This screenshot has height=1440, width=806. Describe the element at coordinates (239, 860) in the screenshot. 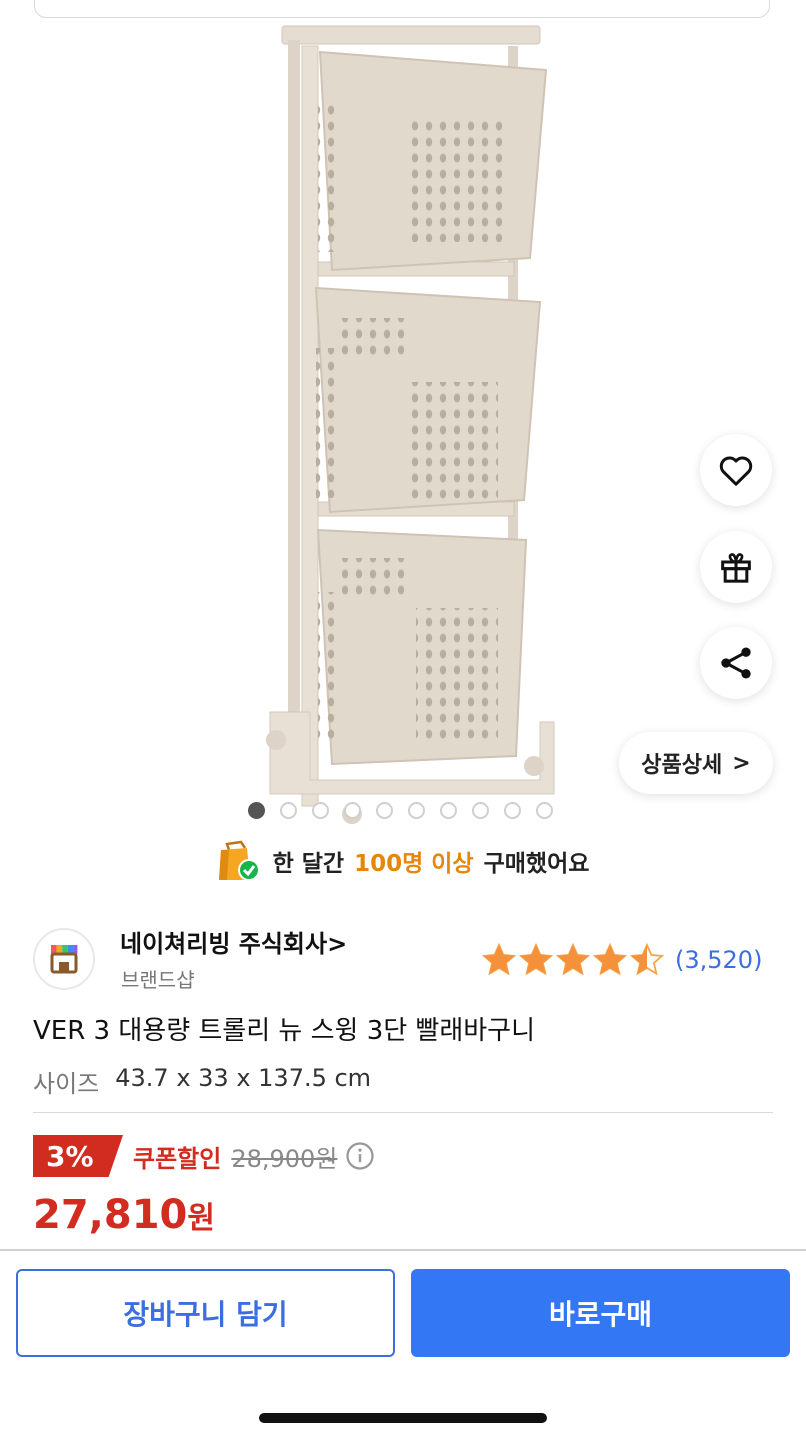

I see `shopping-bag-check-icon` at that location.